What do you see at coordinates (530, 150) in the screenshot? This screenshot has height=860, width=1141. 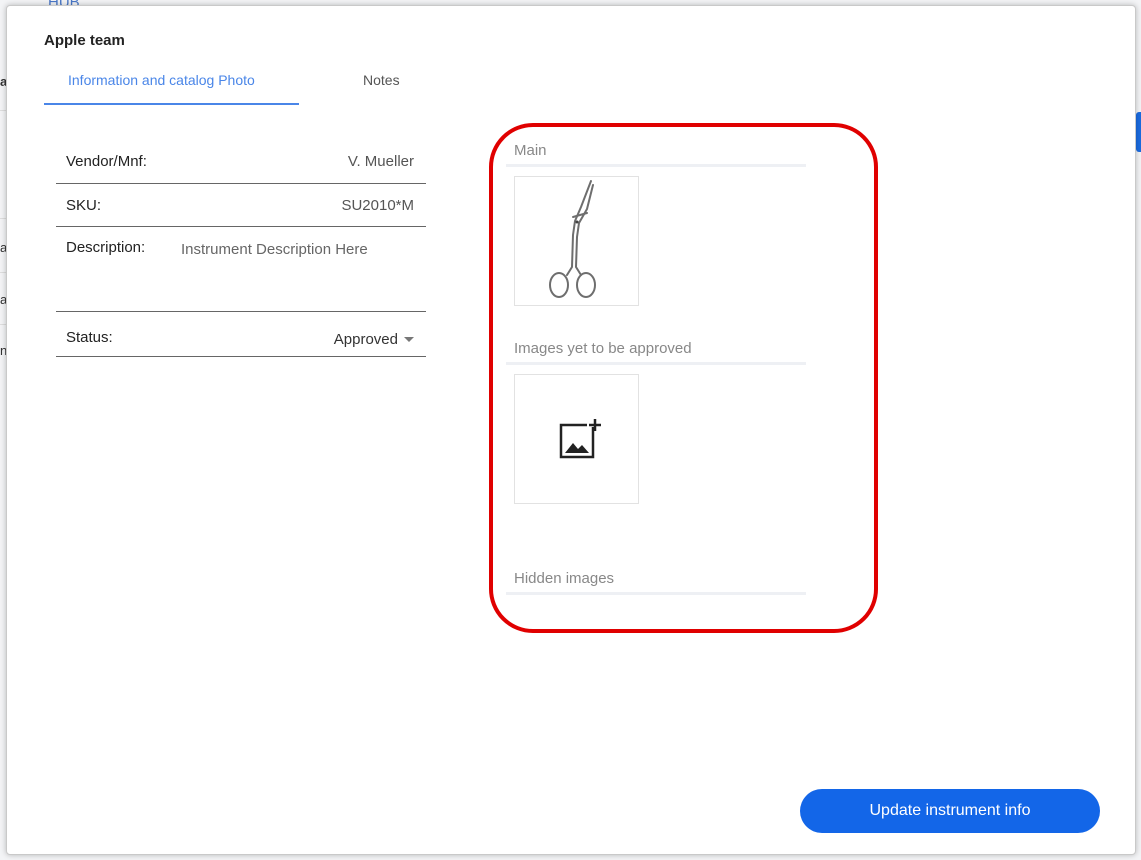 I see `main-images-heading: Main` at bounding box center [530, 150].